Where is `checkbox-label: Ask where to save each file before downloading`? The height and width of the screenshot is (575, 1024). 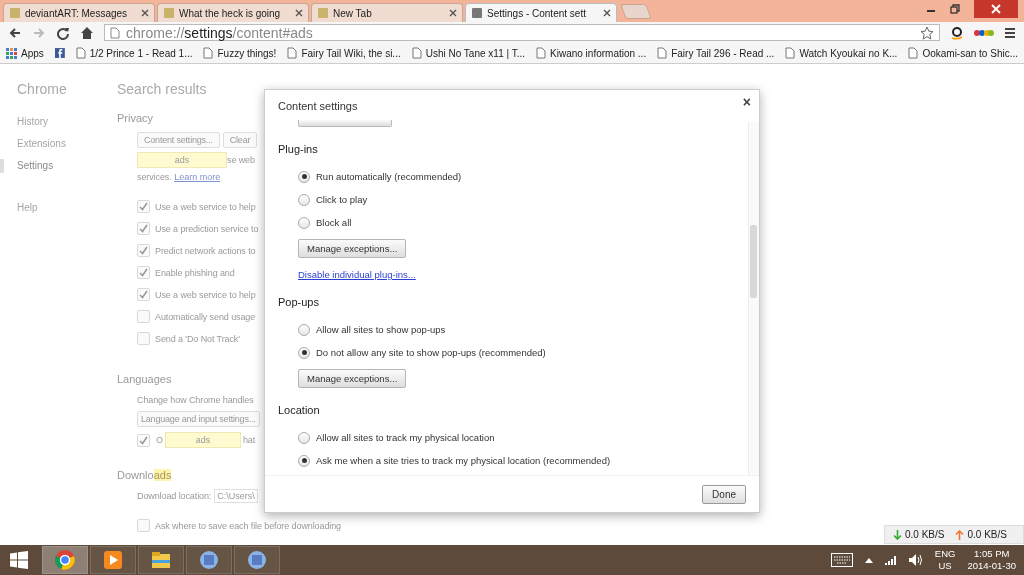 checkbox-label: Ask where to save each file before downloading is located at coordinates (248, 525).